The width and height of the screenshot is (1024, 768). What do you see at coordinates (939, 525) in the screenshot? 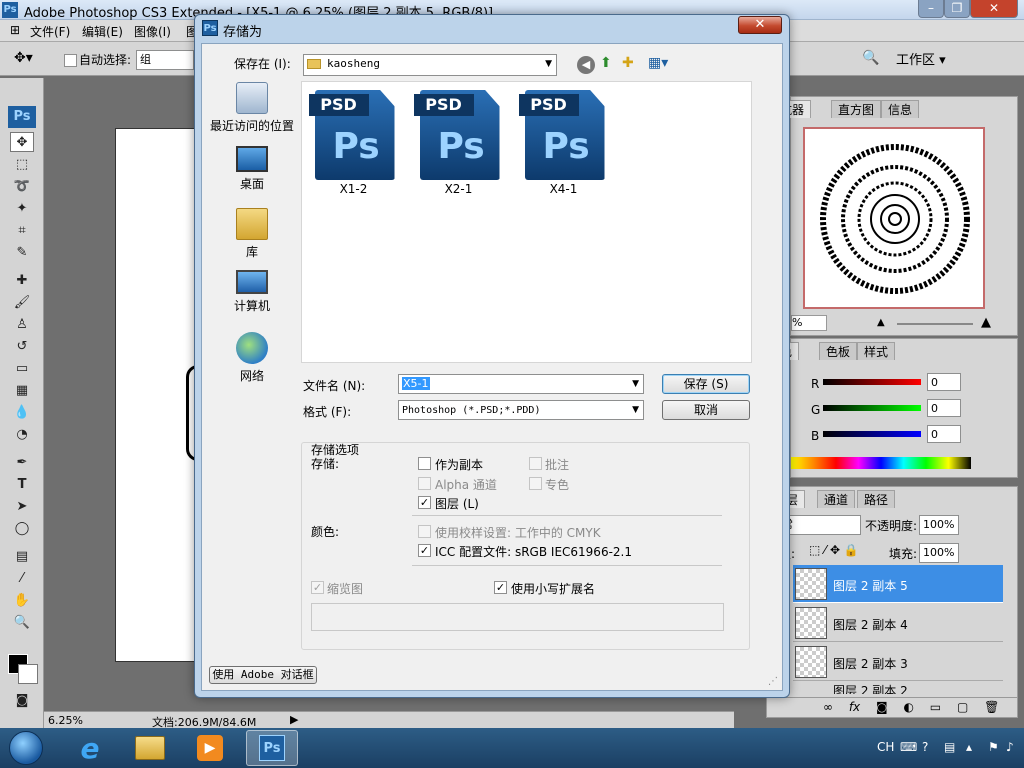
I see `opacity-field: 100%` at bounding box center [939, 525].